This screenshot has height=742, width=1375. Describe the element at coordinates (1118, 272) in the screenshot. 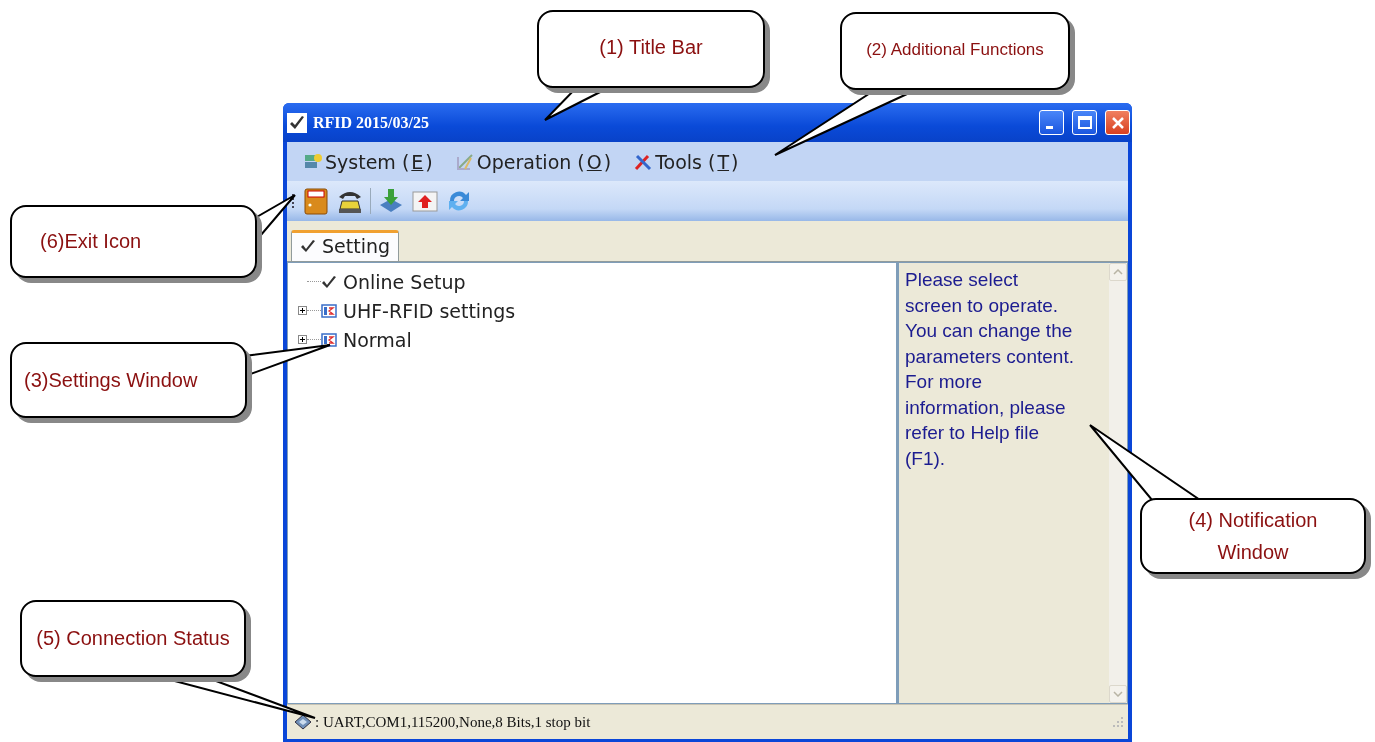

I see `caret-up-icon` at that location.